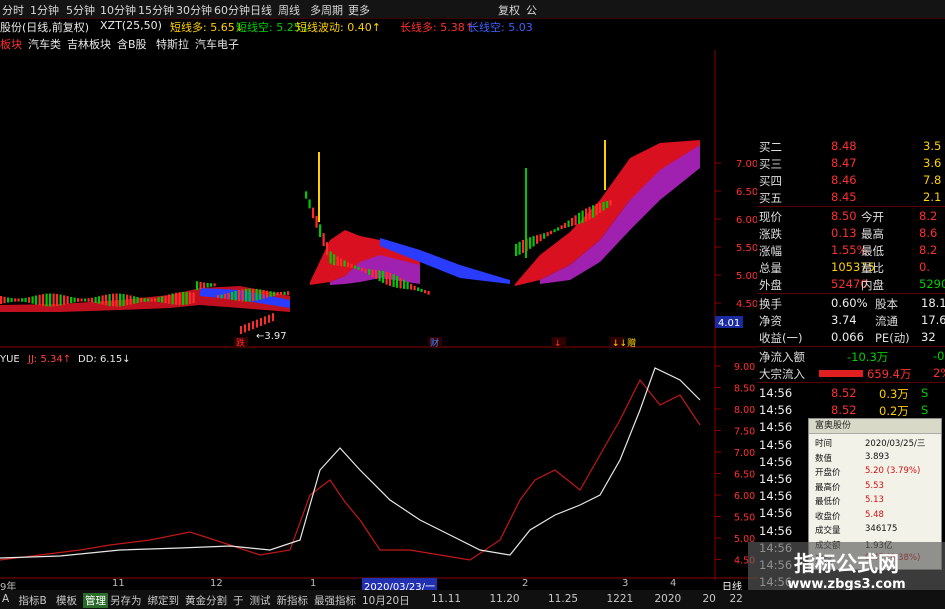 The image size is (945, 609). What do you see at coordinates (939, 373) in the screenshot?
I see `flow-extra: 2%` at bounding box center [939, 373].